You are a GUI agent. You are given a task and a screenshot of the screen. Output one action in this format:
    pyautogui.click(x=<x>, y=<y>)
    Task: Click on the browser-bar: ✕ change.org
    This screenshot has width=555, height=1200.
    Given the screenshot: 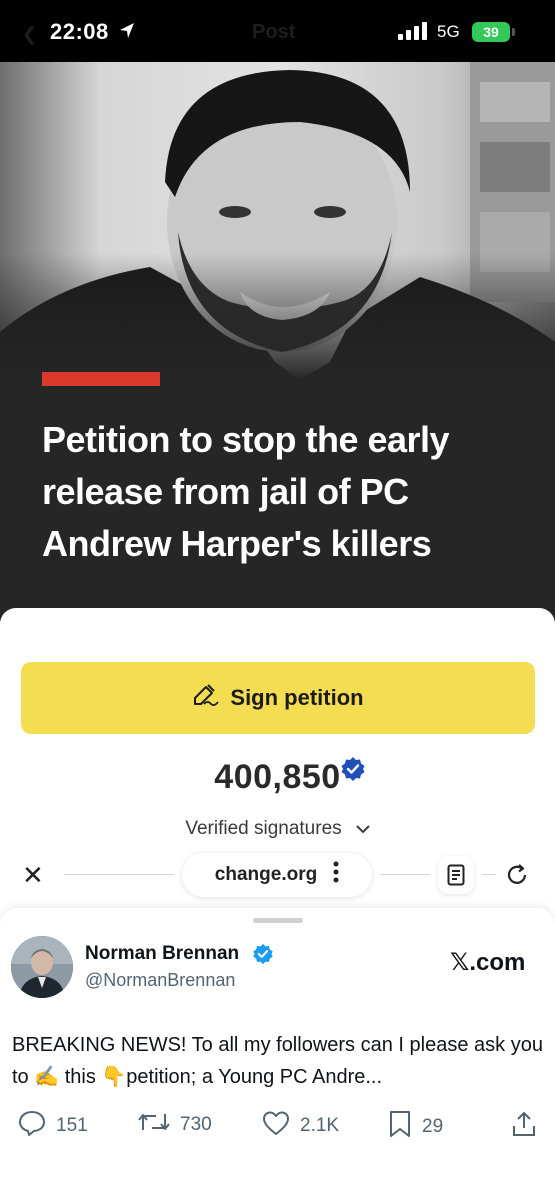 What is the action you would take?
    pyautogui.click(x=277, y=875)
    